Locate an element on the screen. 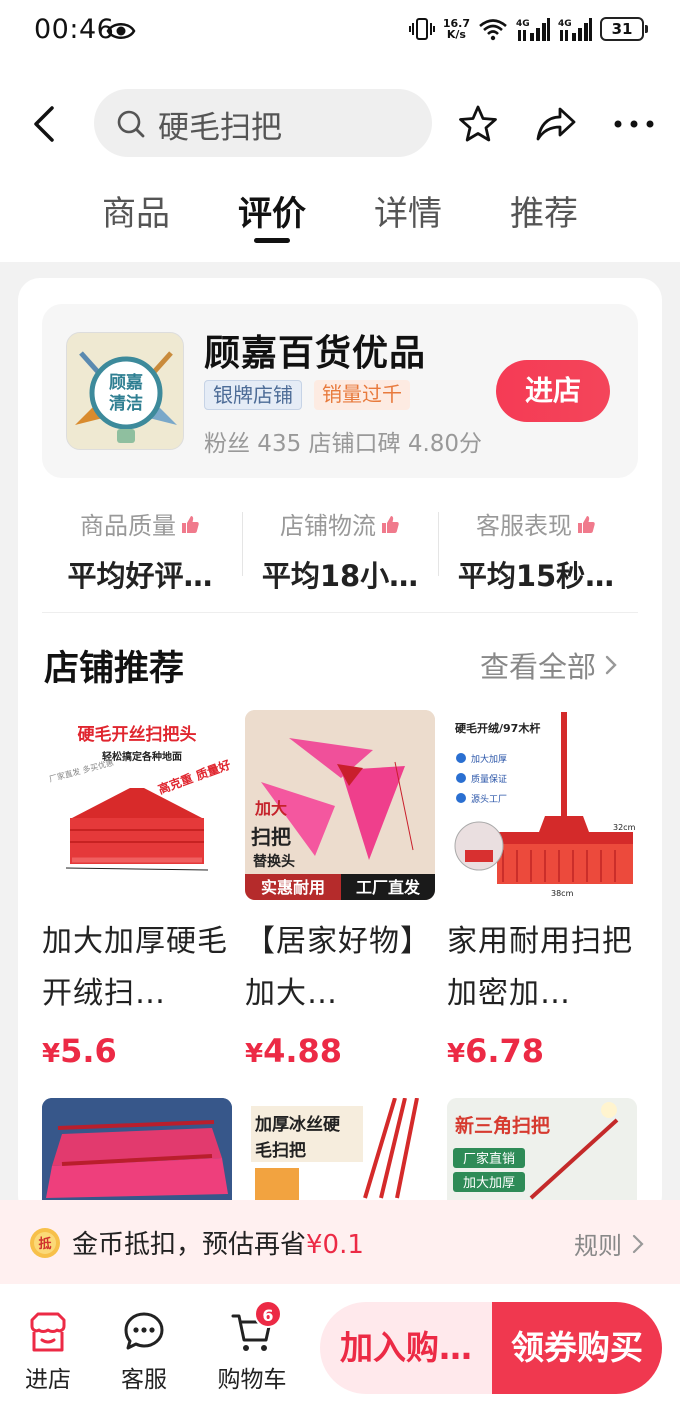 The image size is (680, 1413). silver-shop-badge: 银牌店铺 is located at coordinates (253, 395).